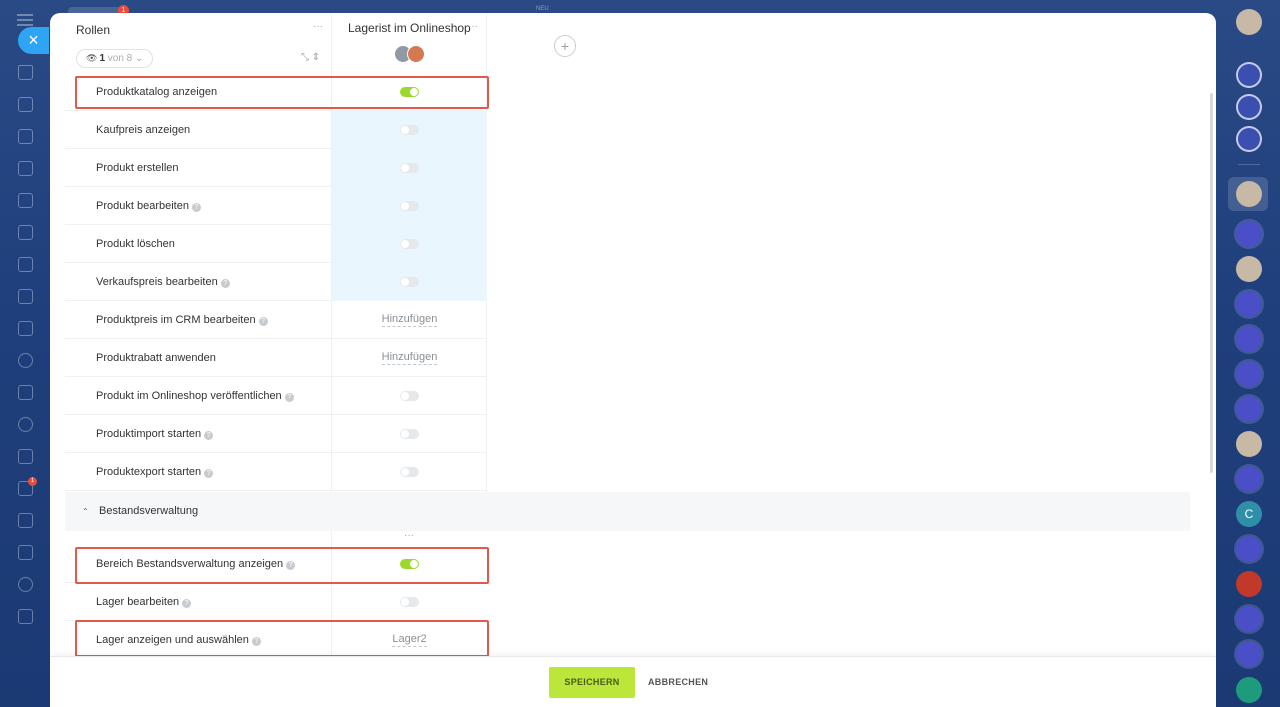 This screenshot has height=707, width=1280. Describe the element at coordinates (138, 602) in the screenshot. I see `permission-text: Lager bearbeiten` at that location.